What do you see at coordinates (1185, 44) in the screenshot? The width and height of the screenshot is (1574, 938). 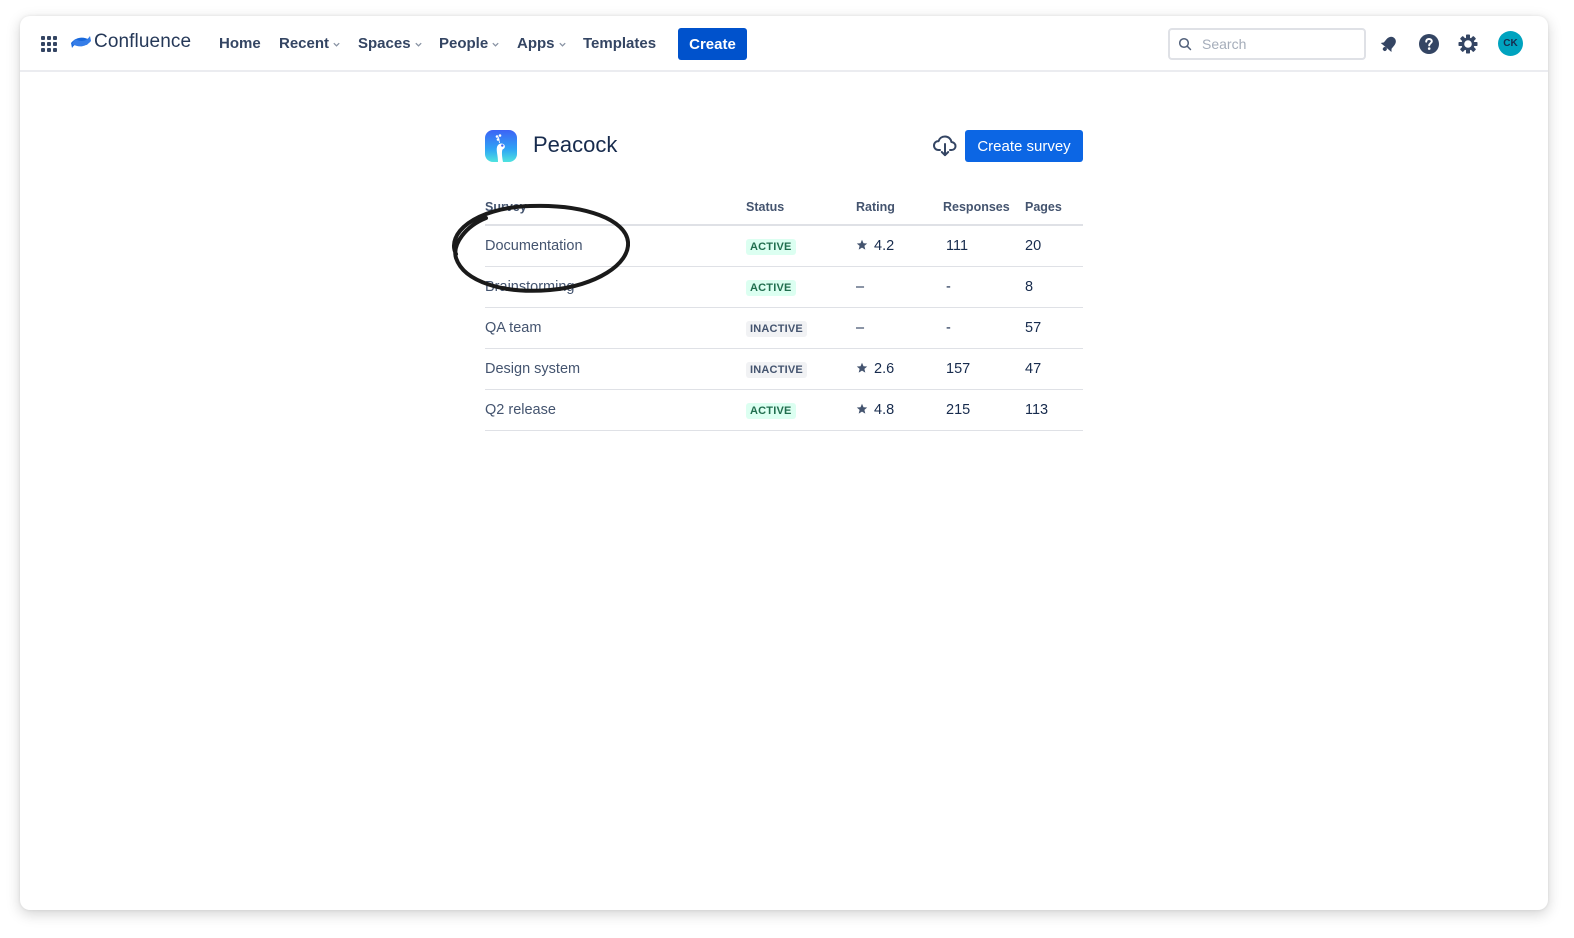 I see `search-icon` at bounding box center [1185, 44].